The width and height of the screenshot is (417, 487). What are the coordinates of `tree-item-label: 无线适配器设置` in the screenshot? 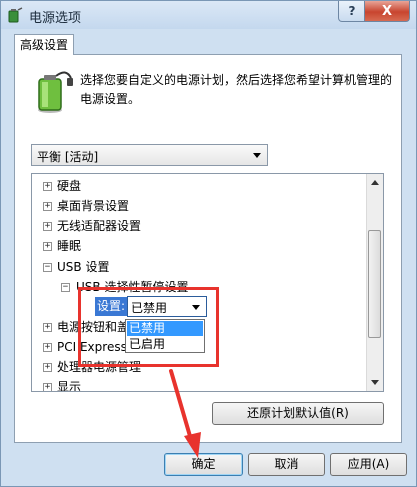 It's located at (99, 226).